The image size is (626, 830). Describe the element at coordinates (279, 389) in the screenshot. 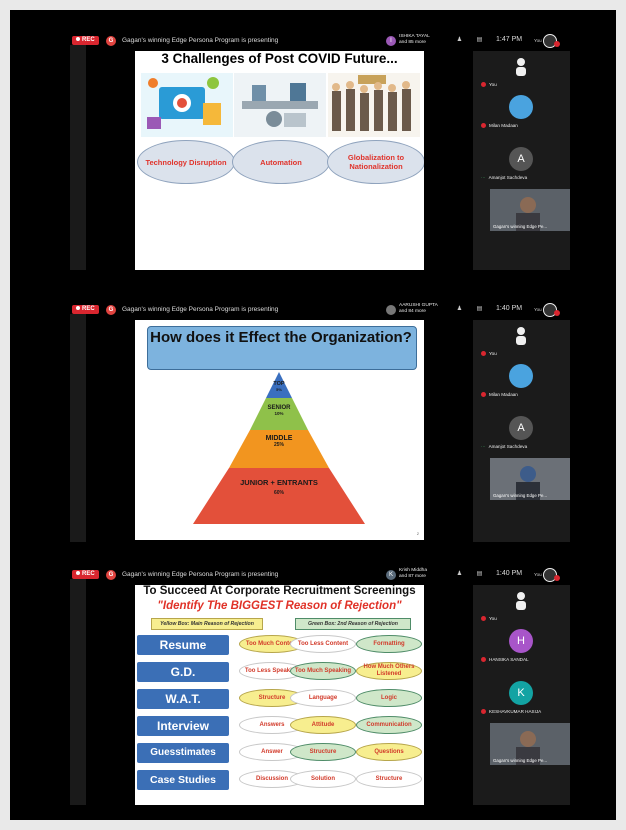

I see `tier-pct: 5%` at that location.